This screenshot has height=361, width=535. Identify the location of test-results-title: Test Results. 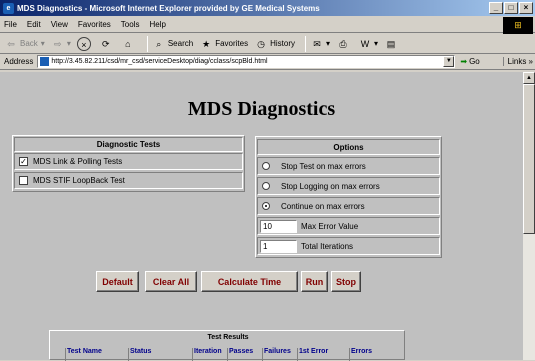
(228, 337).